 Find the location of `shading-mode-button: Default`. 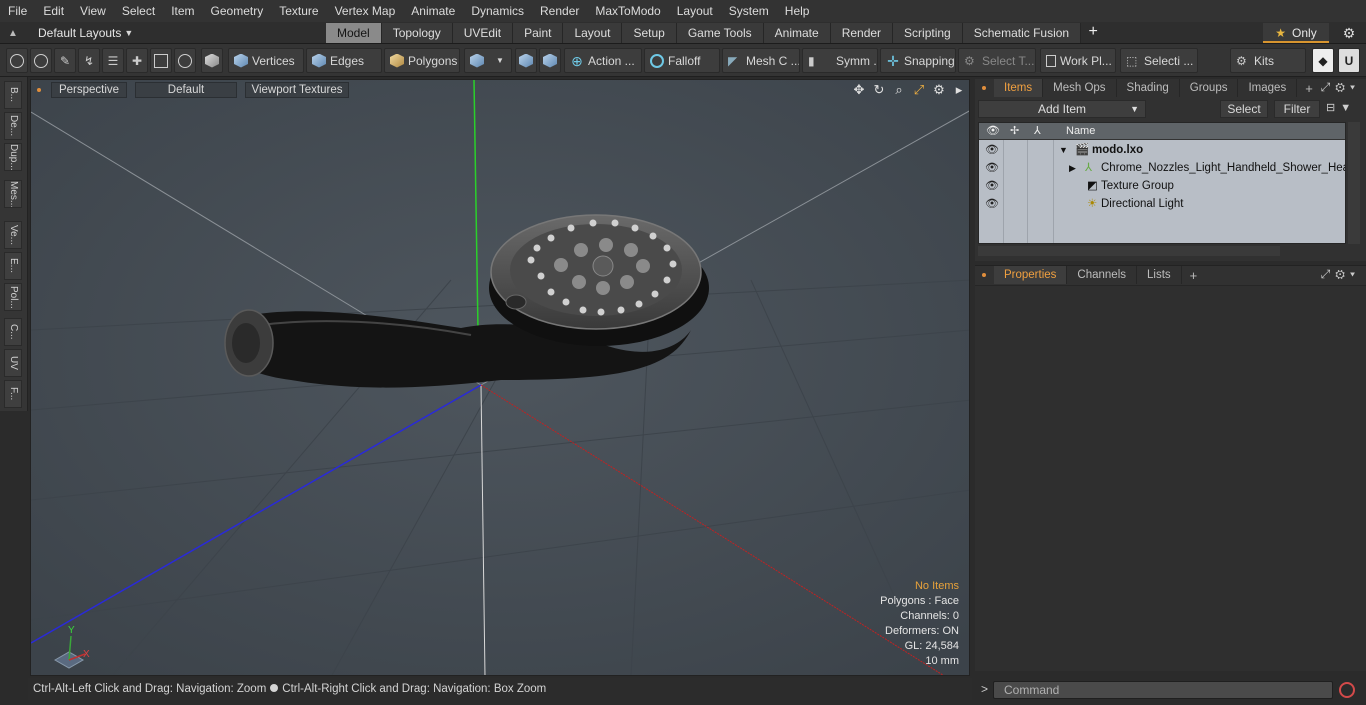

shading-mode-button: Default is located at coordinates (186, 90).